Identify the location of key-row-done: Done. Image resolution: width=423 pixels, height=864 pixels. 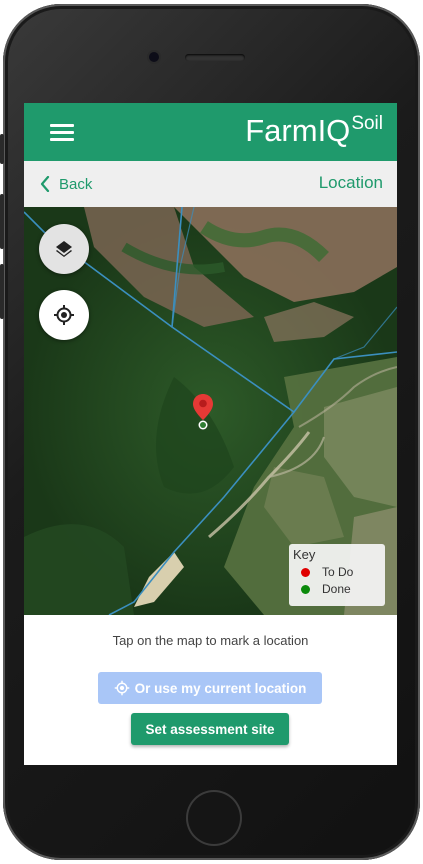
(326, 589).